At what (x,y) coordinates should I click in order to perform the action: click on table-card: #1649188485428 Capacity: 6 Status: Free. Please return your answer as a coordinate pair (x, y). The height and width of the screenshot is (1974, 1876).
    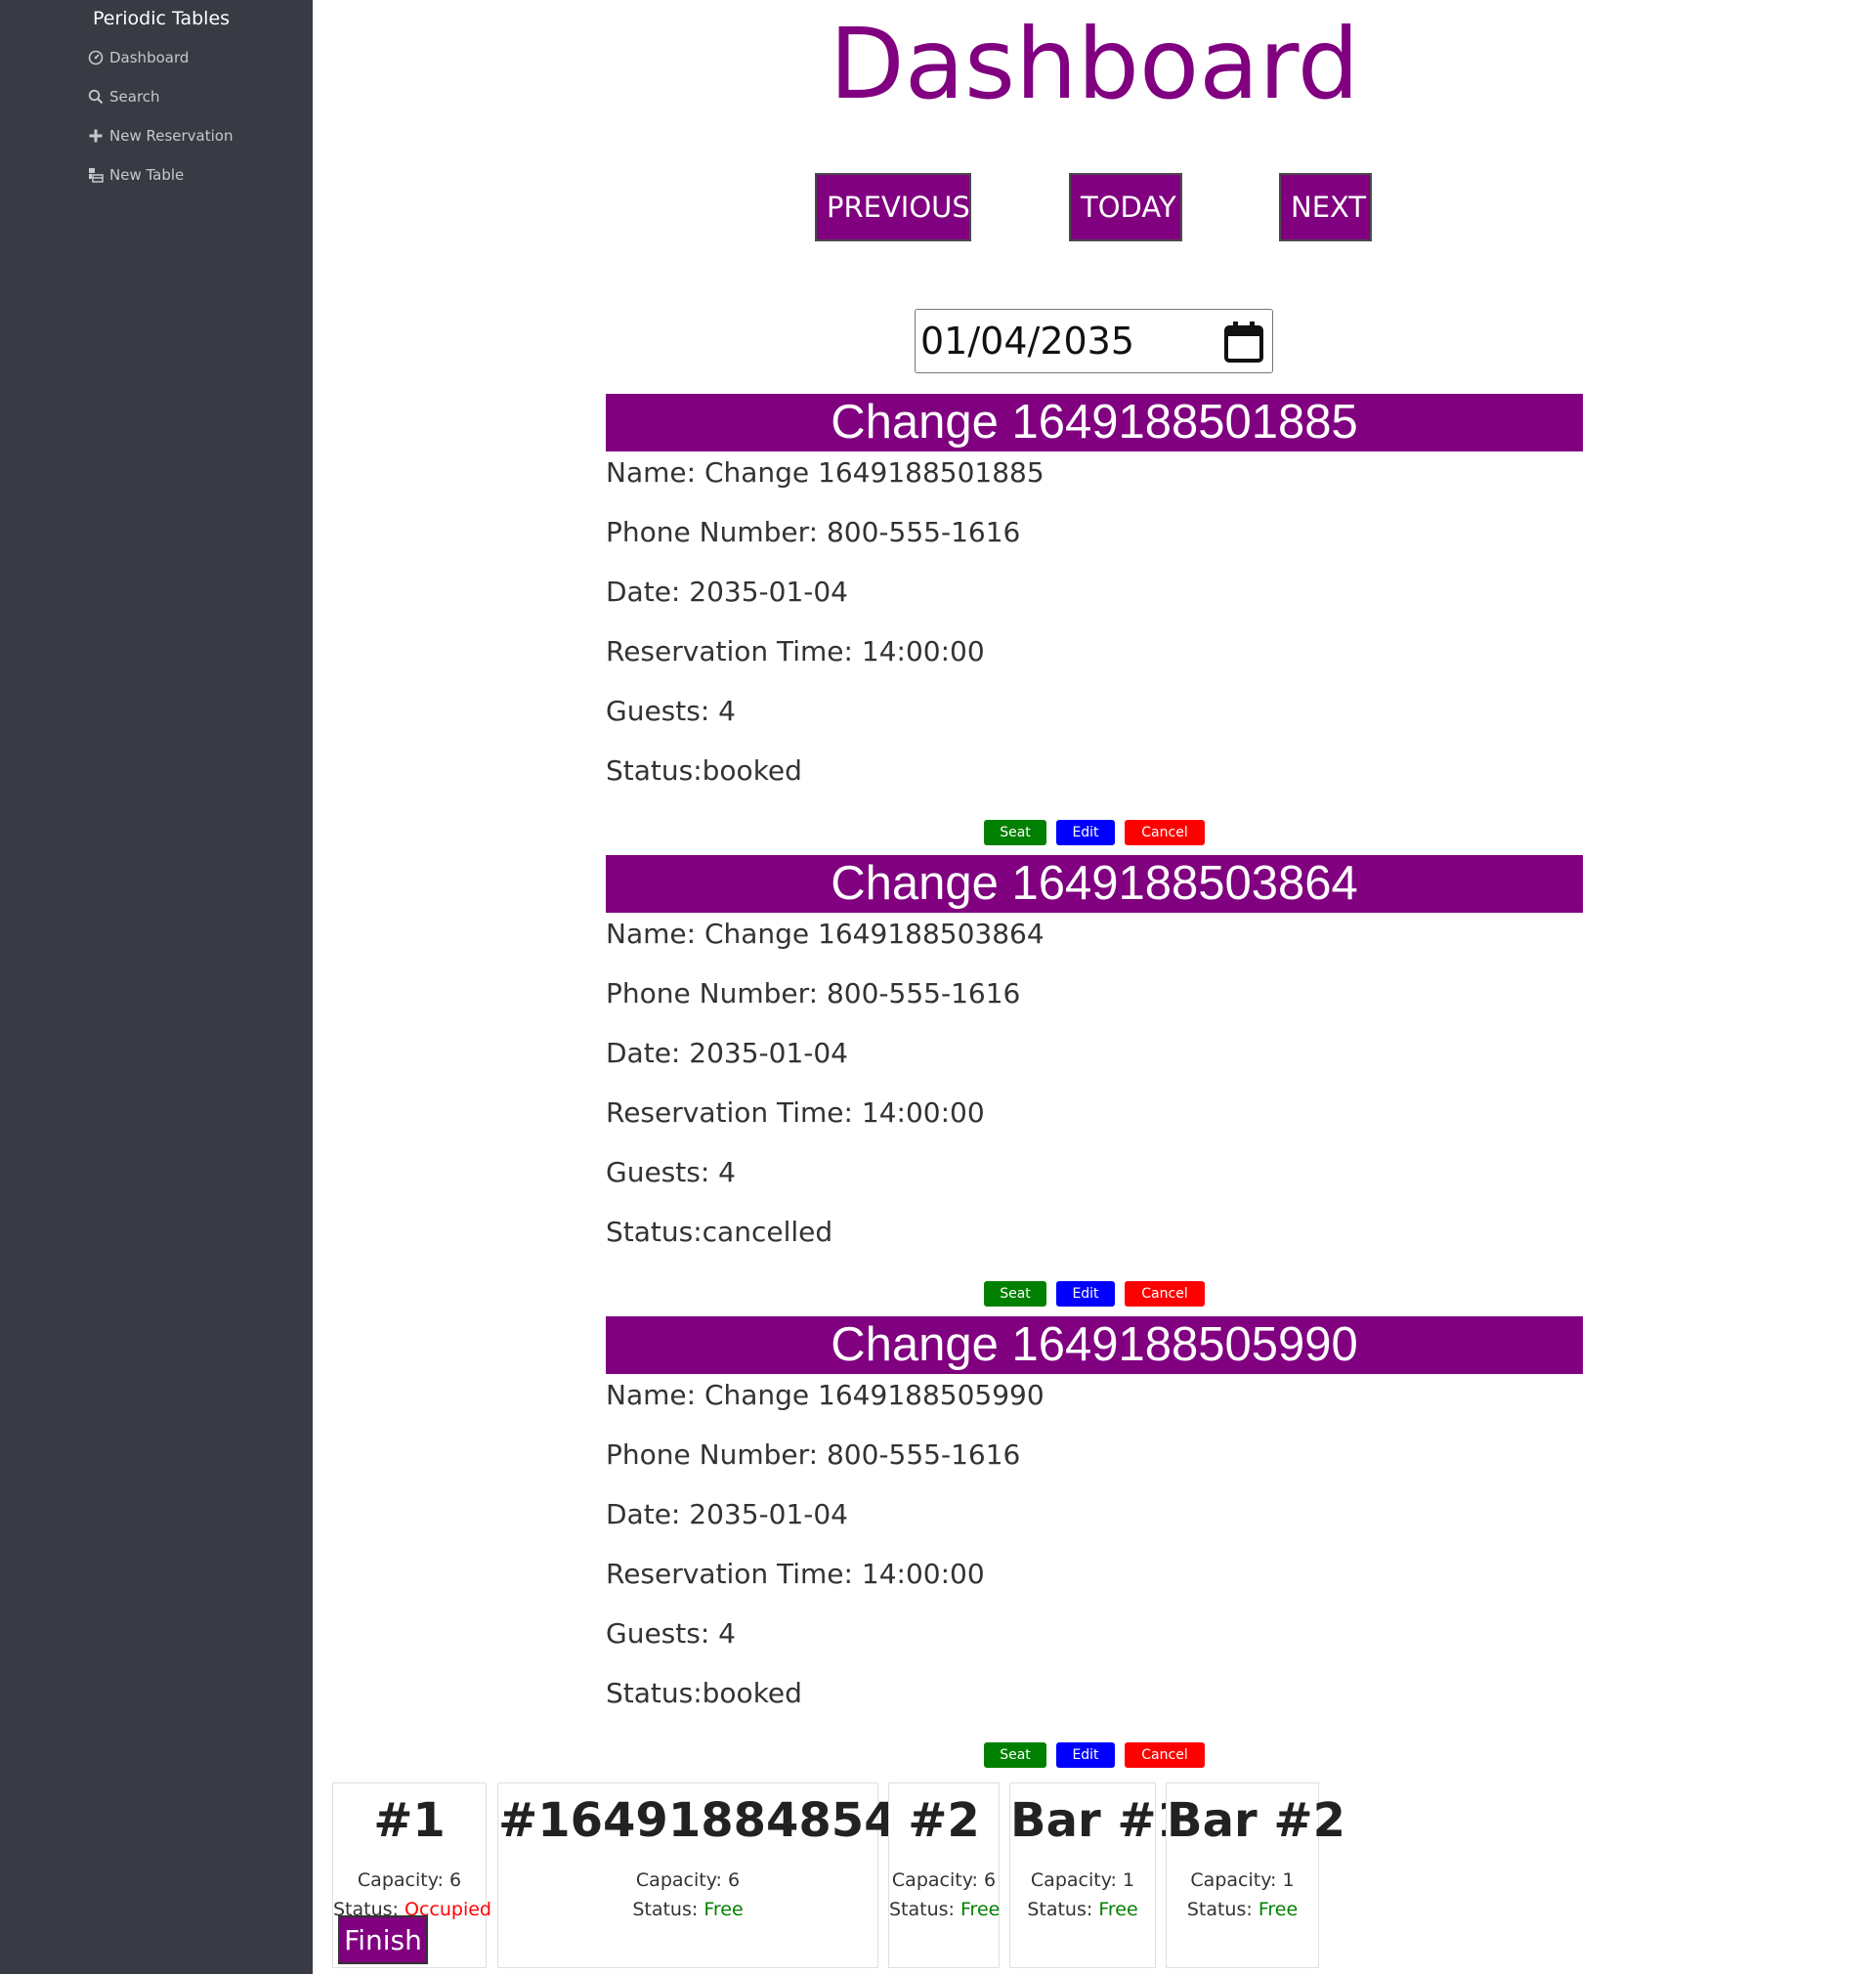
    Looking at the image, I should click on (729, 1875).